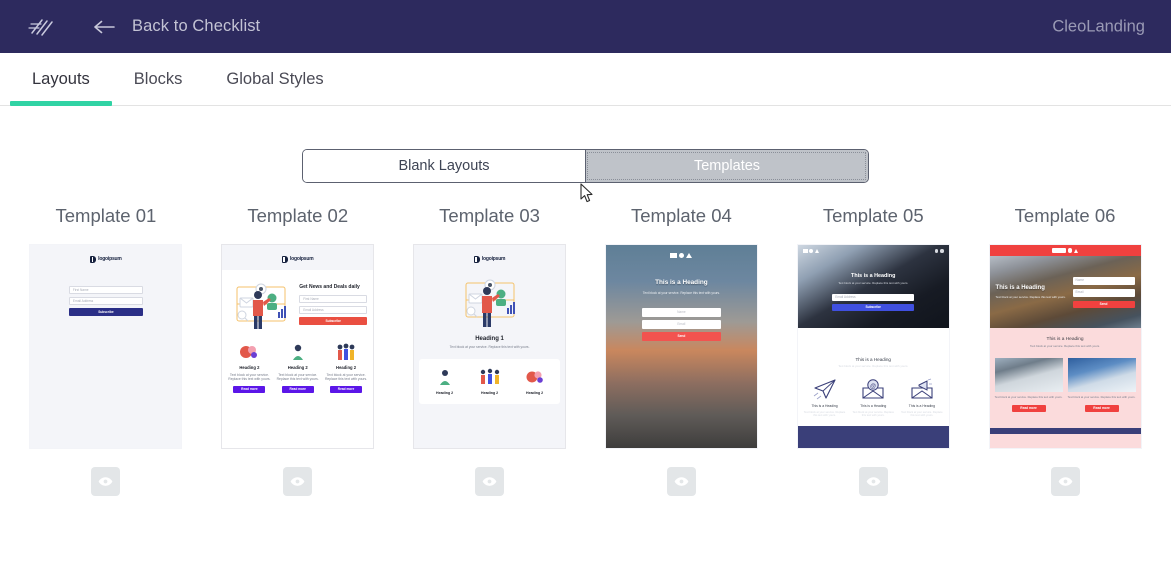 The height and width of the screenshot is (569, 1171). Describe the element at coordinates (681, 251) in the screenshot. I see `template-nav` at that location.